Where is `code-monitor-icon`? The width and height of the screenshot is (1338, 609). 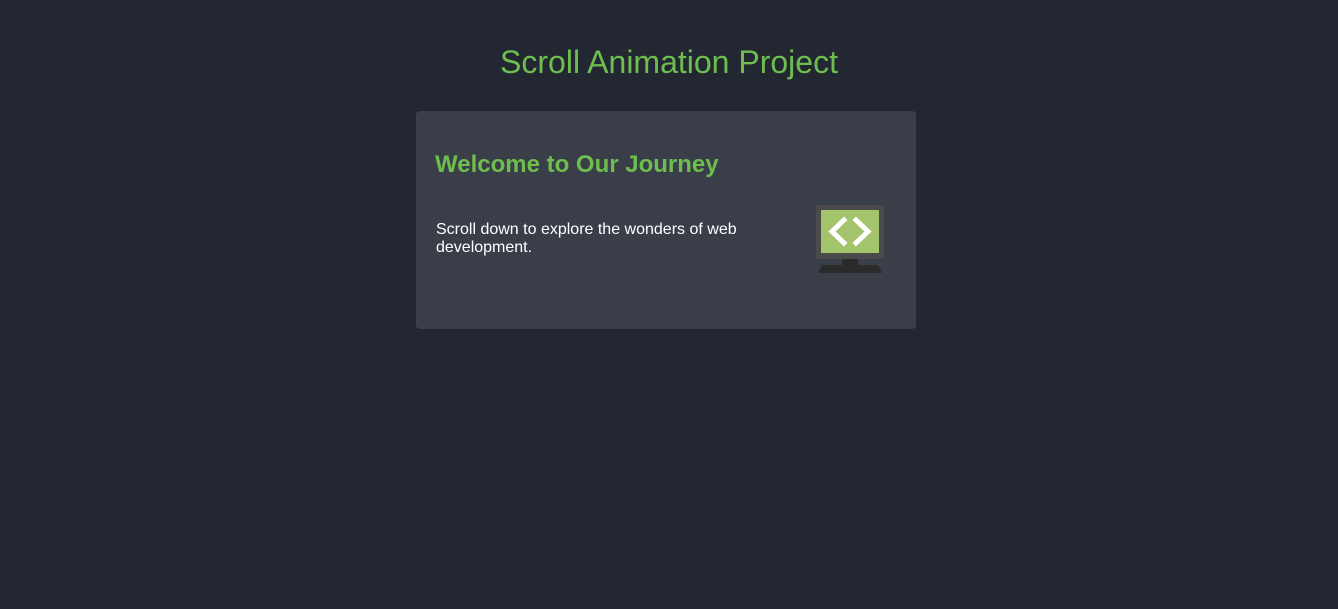 code-monitor-icon is located at coordinates (850, 239).